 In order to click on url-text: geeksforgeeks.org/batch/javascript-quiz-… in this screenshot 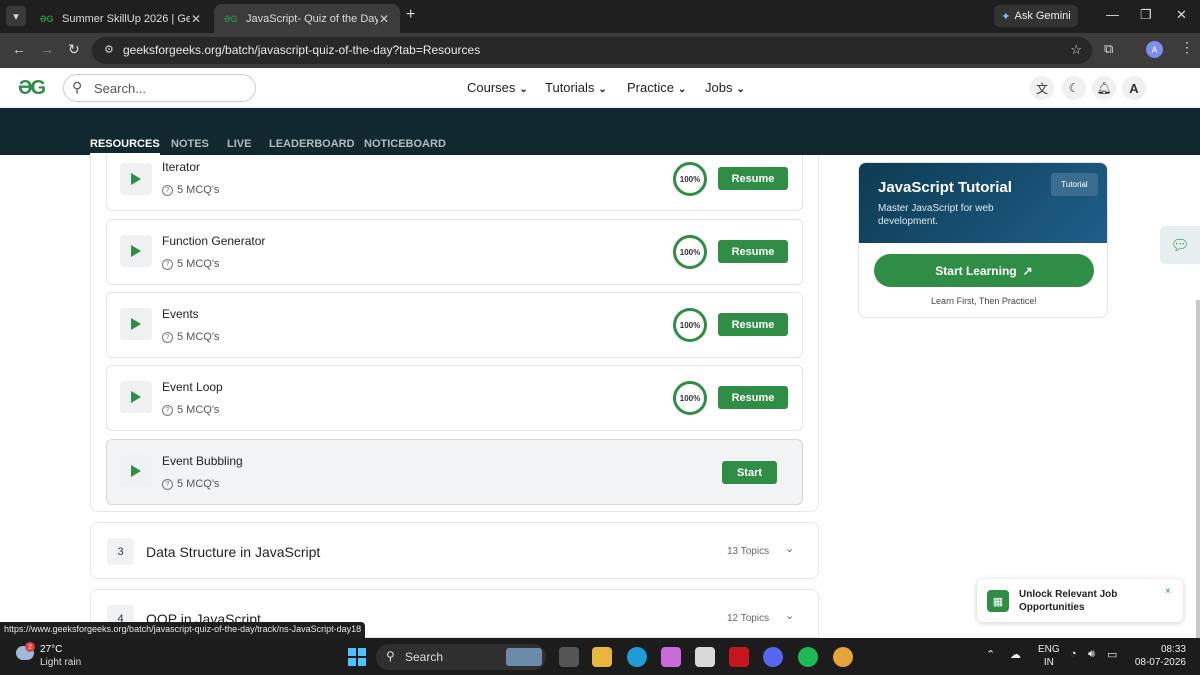, I will do `click(301, 50)`.